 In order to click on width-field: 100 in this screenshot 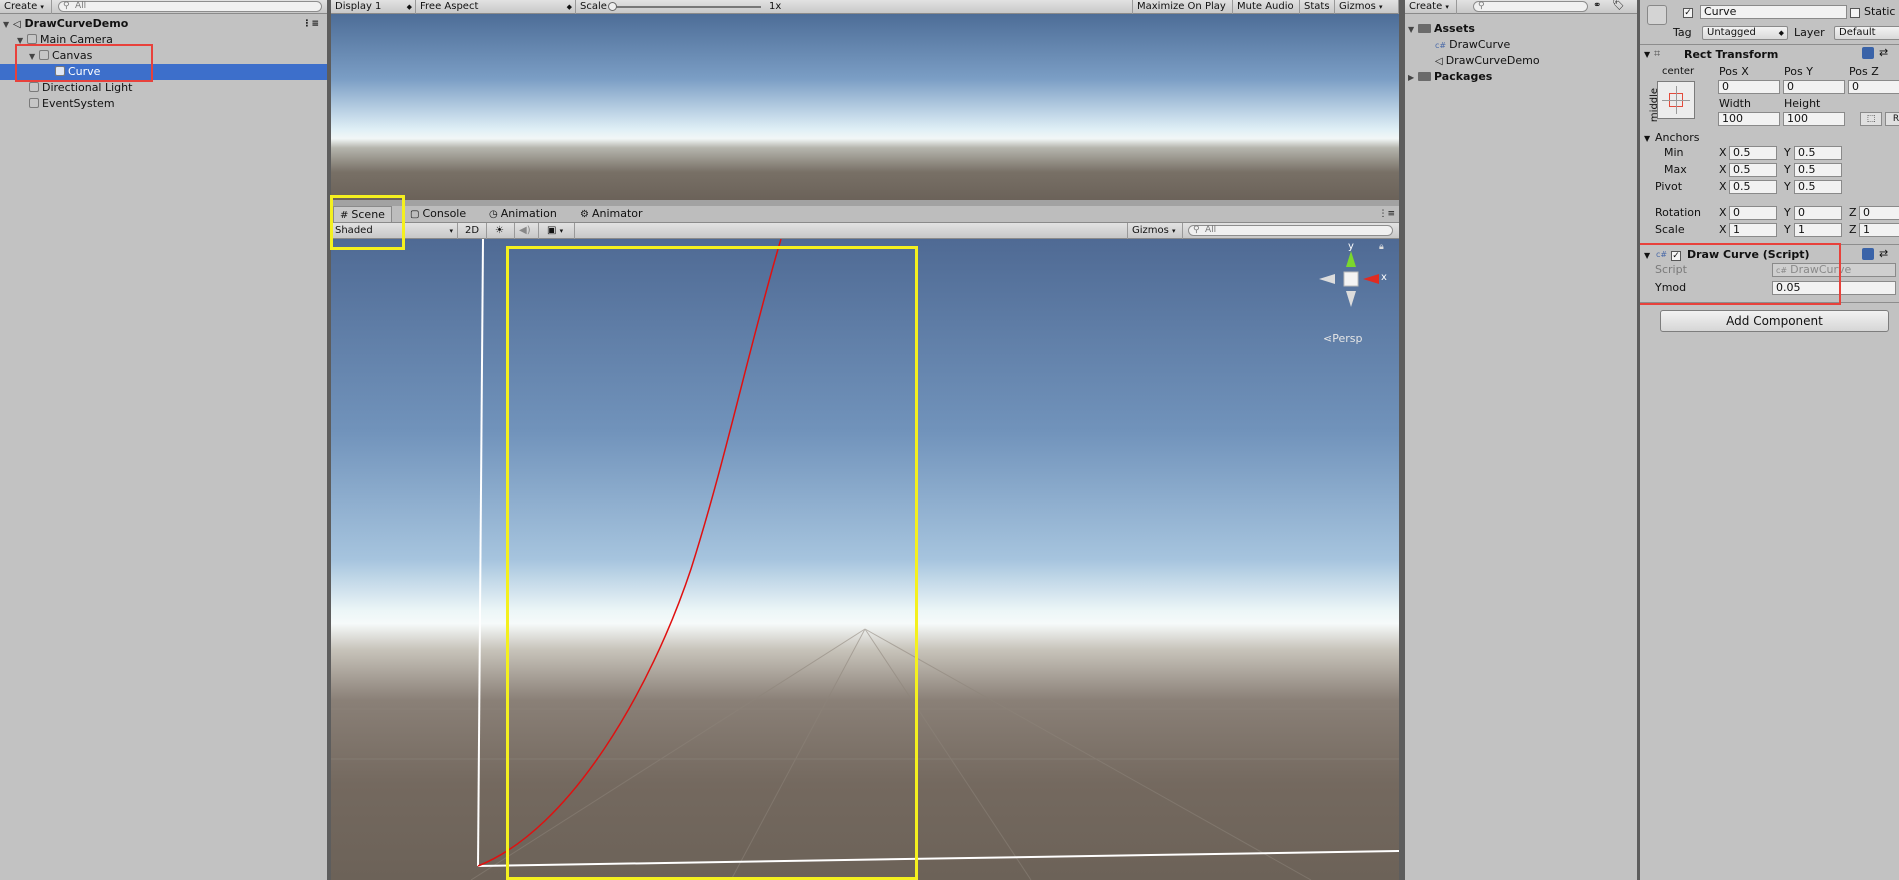, I will do `click(1749, 119)`.